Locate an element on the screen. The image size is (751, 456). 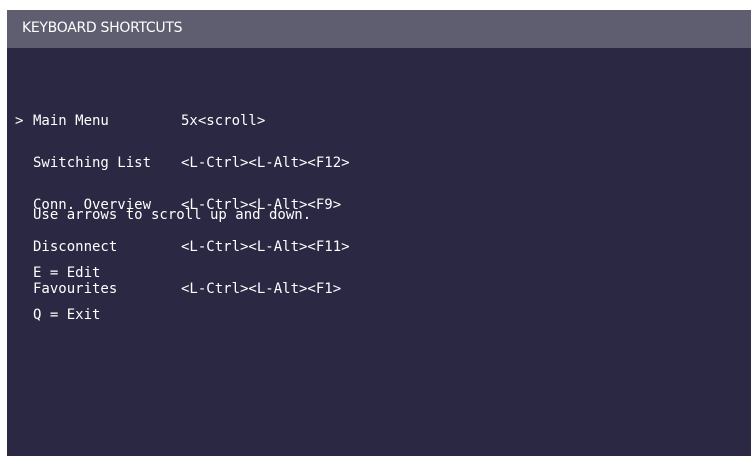
menu-item-label: Main Menu is located at coordinates (71, 121).